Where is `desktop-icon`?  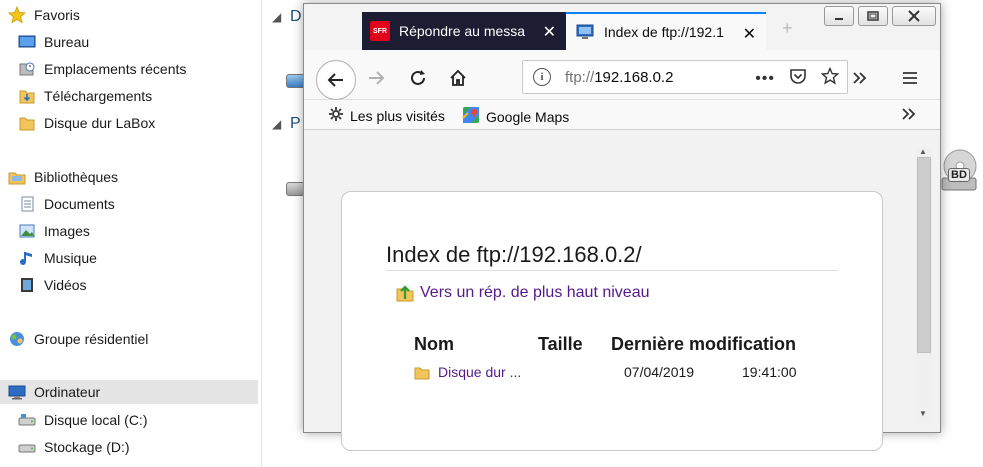
desktop-icon is located at coordinates (27, 42).